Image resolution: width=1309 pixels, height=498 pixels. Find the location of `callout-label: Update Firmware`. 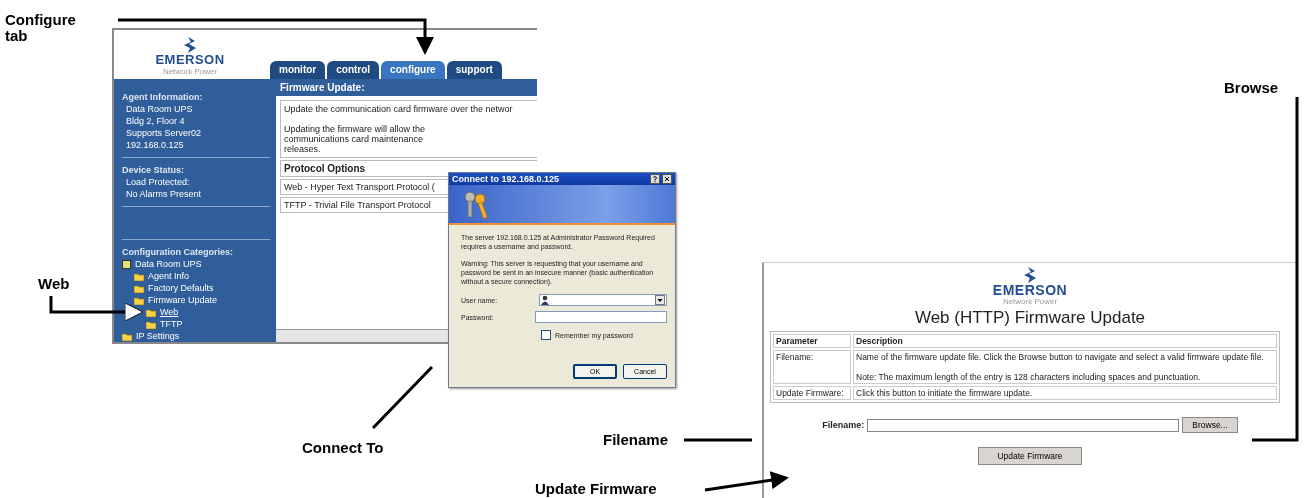

callout-label: Update Firmware is located at coordinates (596, 489).